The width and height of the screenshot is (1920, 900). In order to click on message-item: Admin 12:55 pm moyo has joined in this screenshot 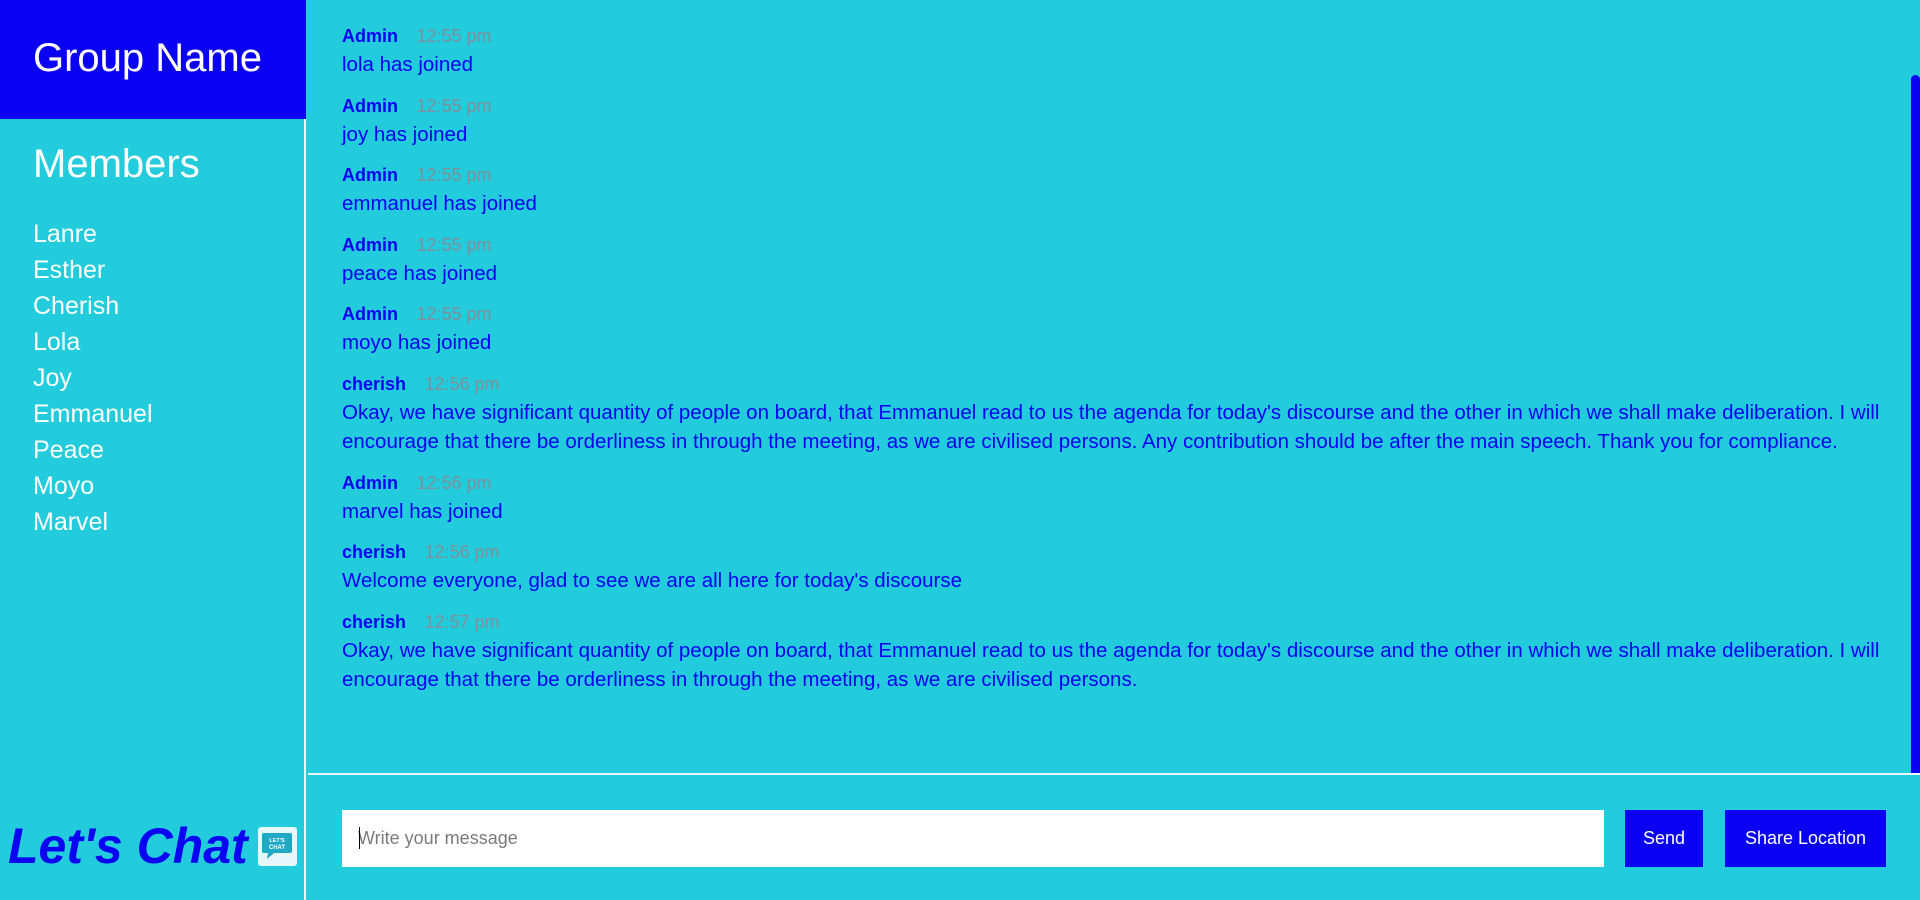, I will do `click(1112, 330)`.